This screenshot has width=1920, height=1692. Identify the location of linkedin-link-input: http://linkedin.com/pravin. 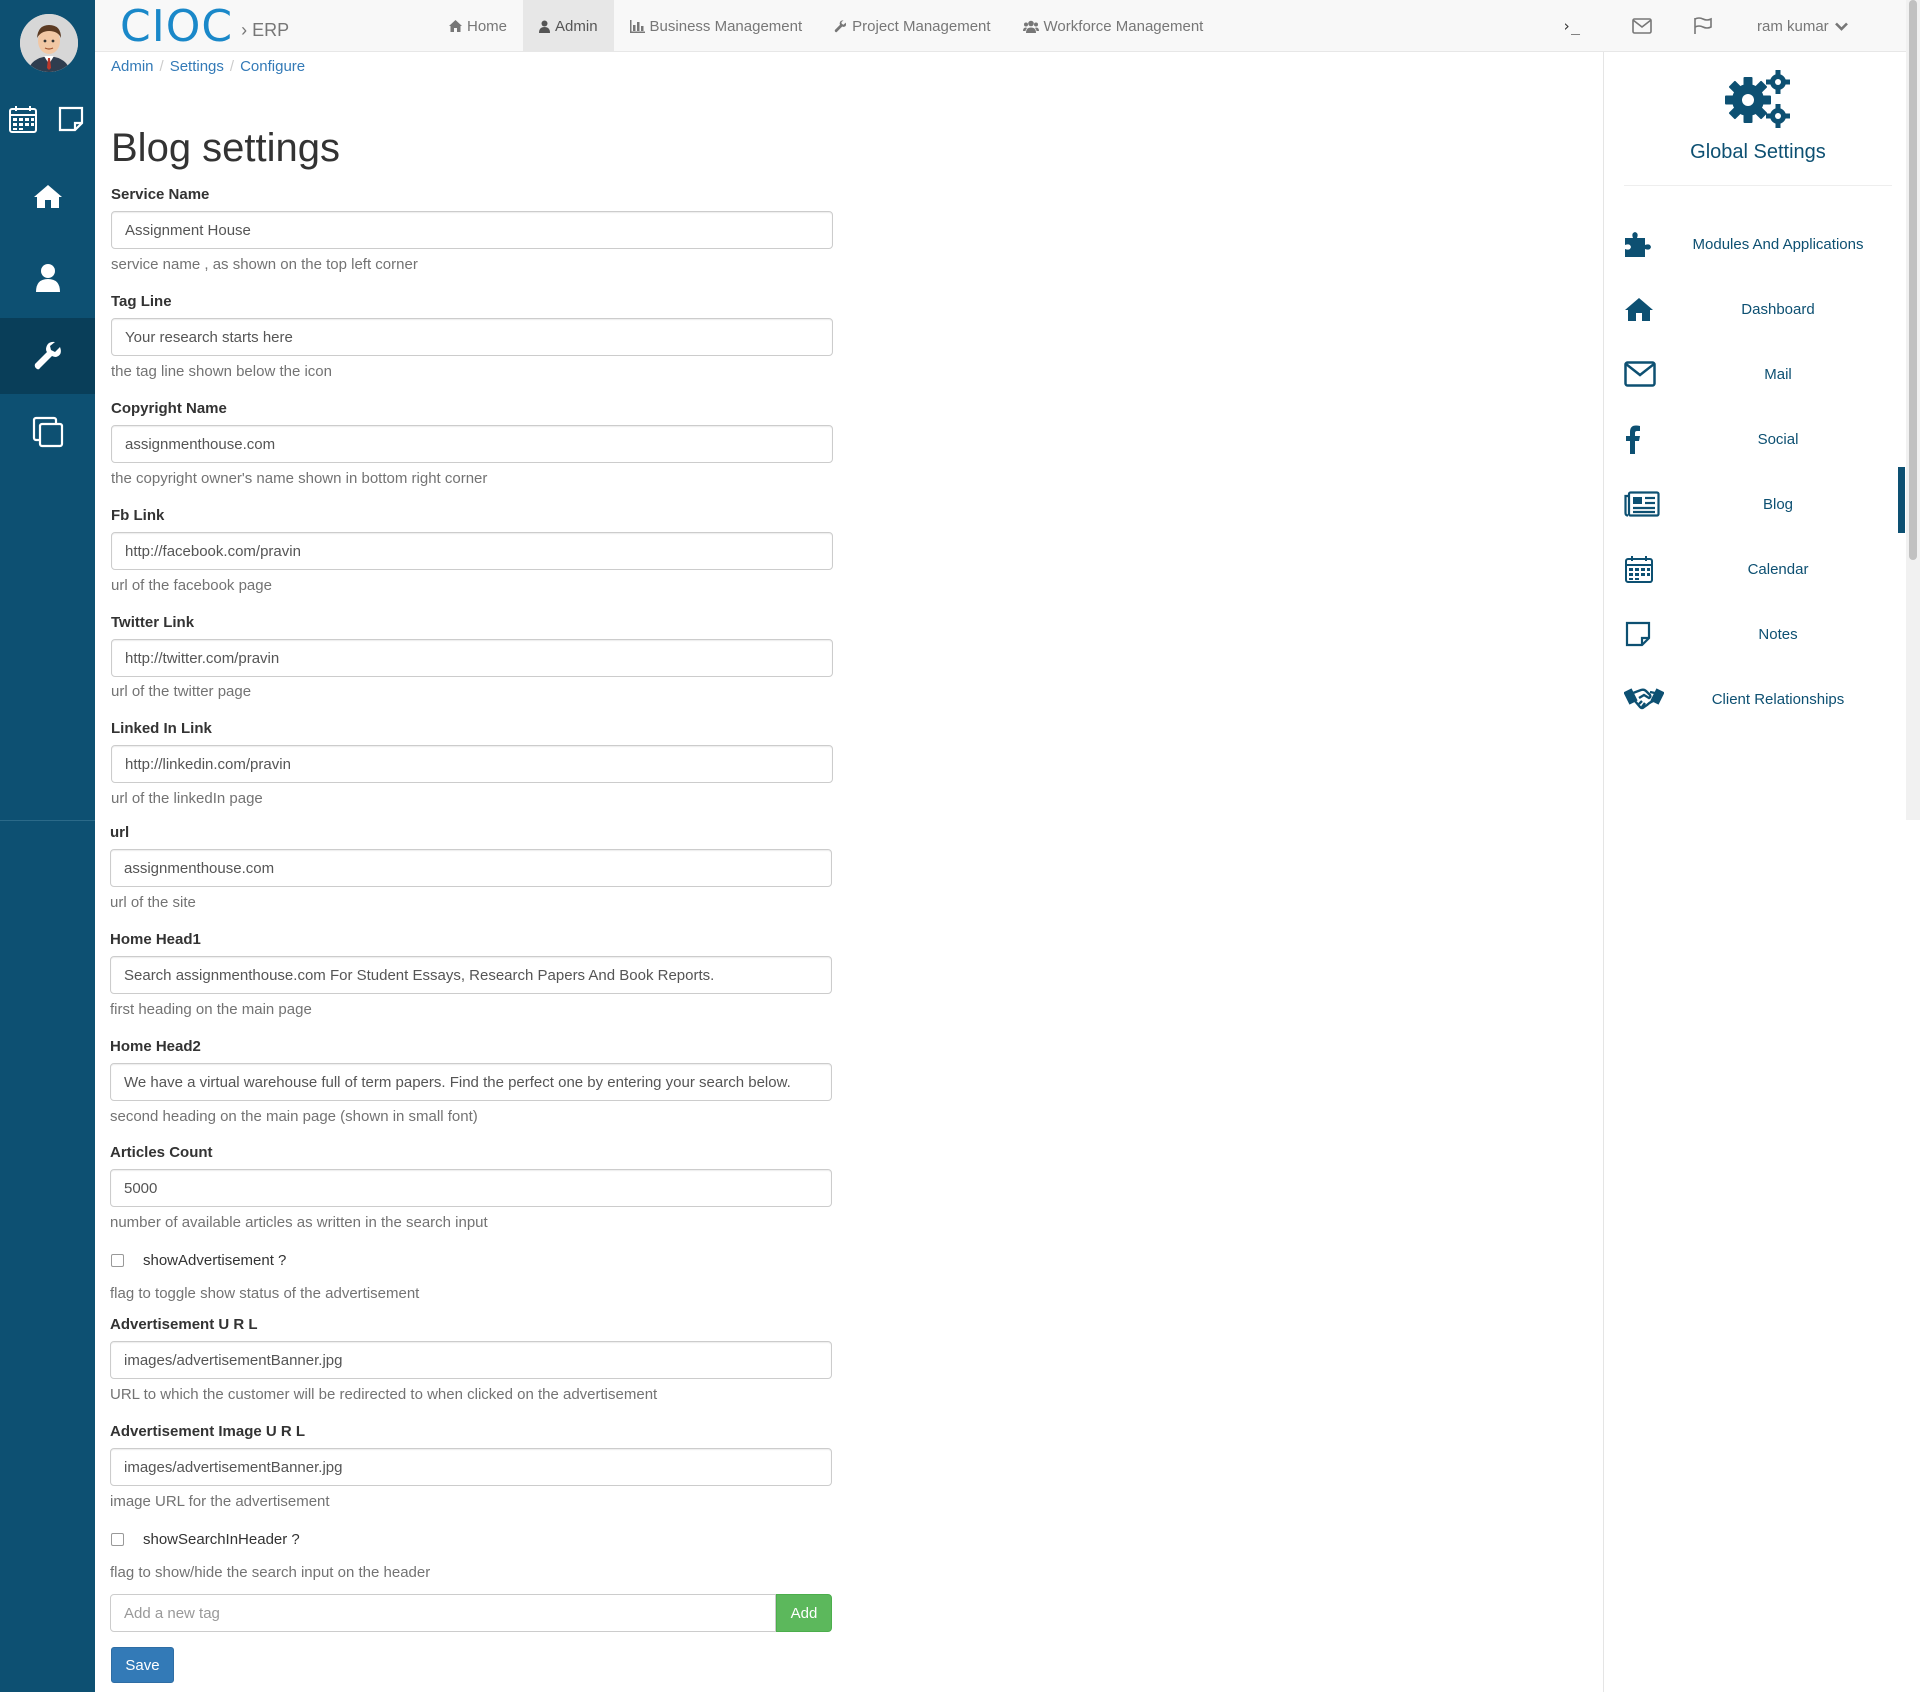
(472, 764).